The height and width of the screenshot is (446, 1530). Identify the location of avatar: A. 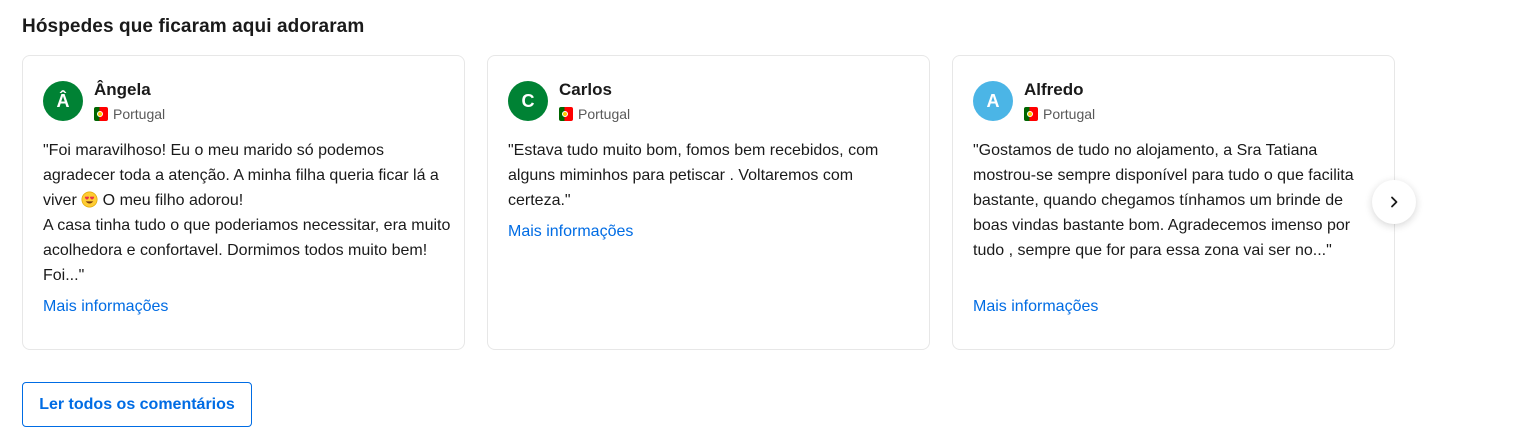
(993, 101).